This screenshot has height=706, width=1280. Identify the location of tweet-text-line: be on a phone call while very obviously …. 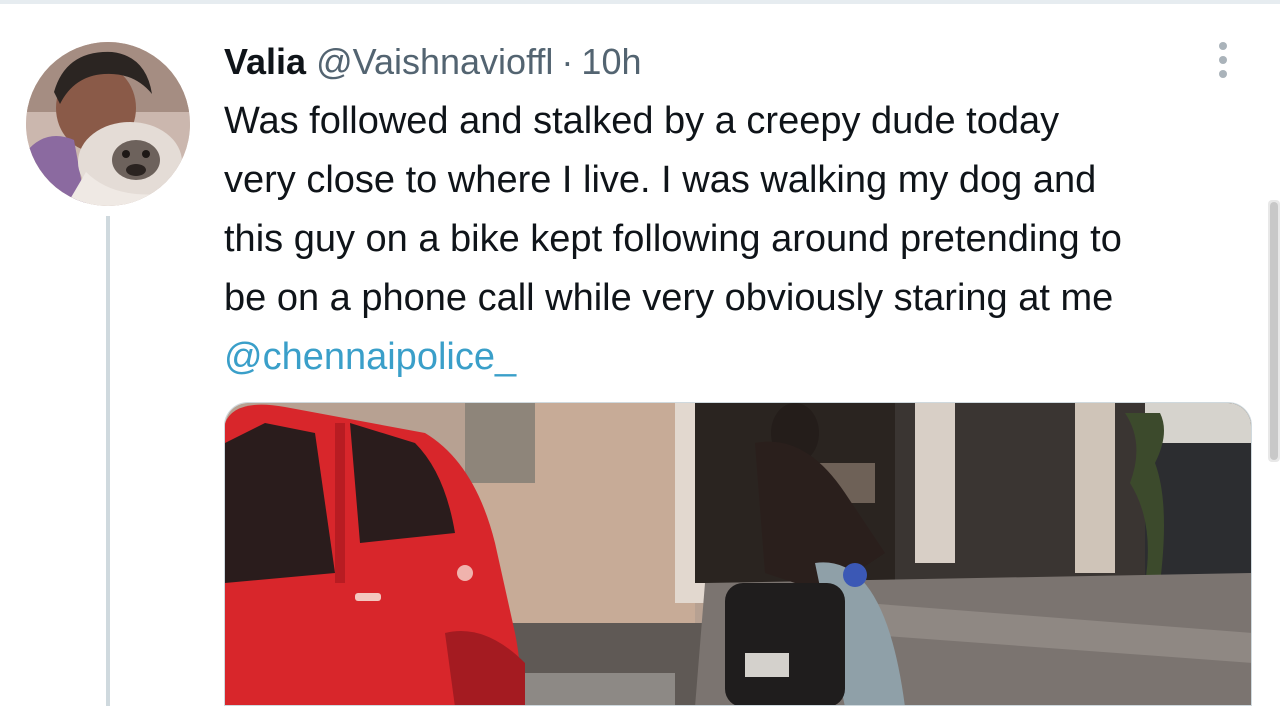
(669, 298).